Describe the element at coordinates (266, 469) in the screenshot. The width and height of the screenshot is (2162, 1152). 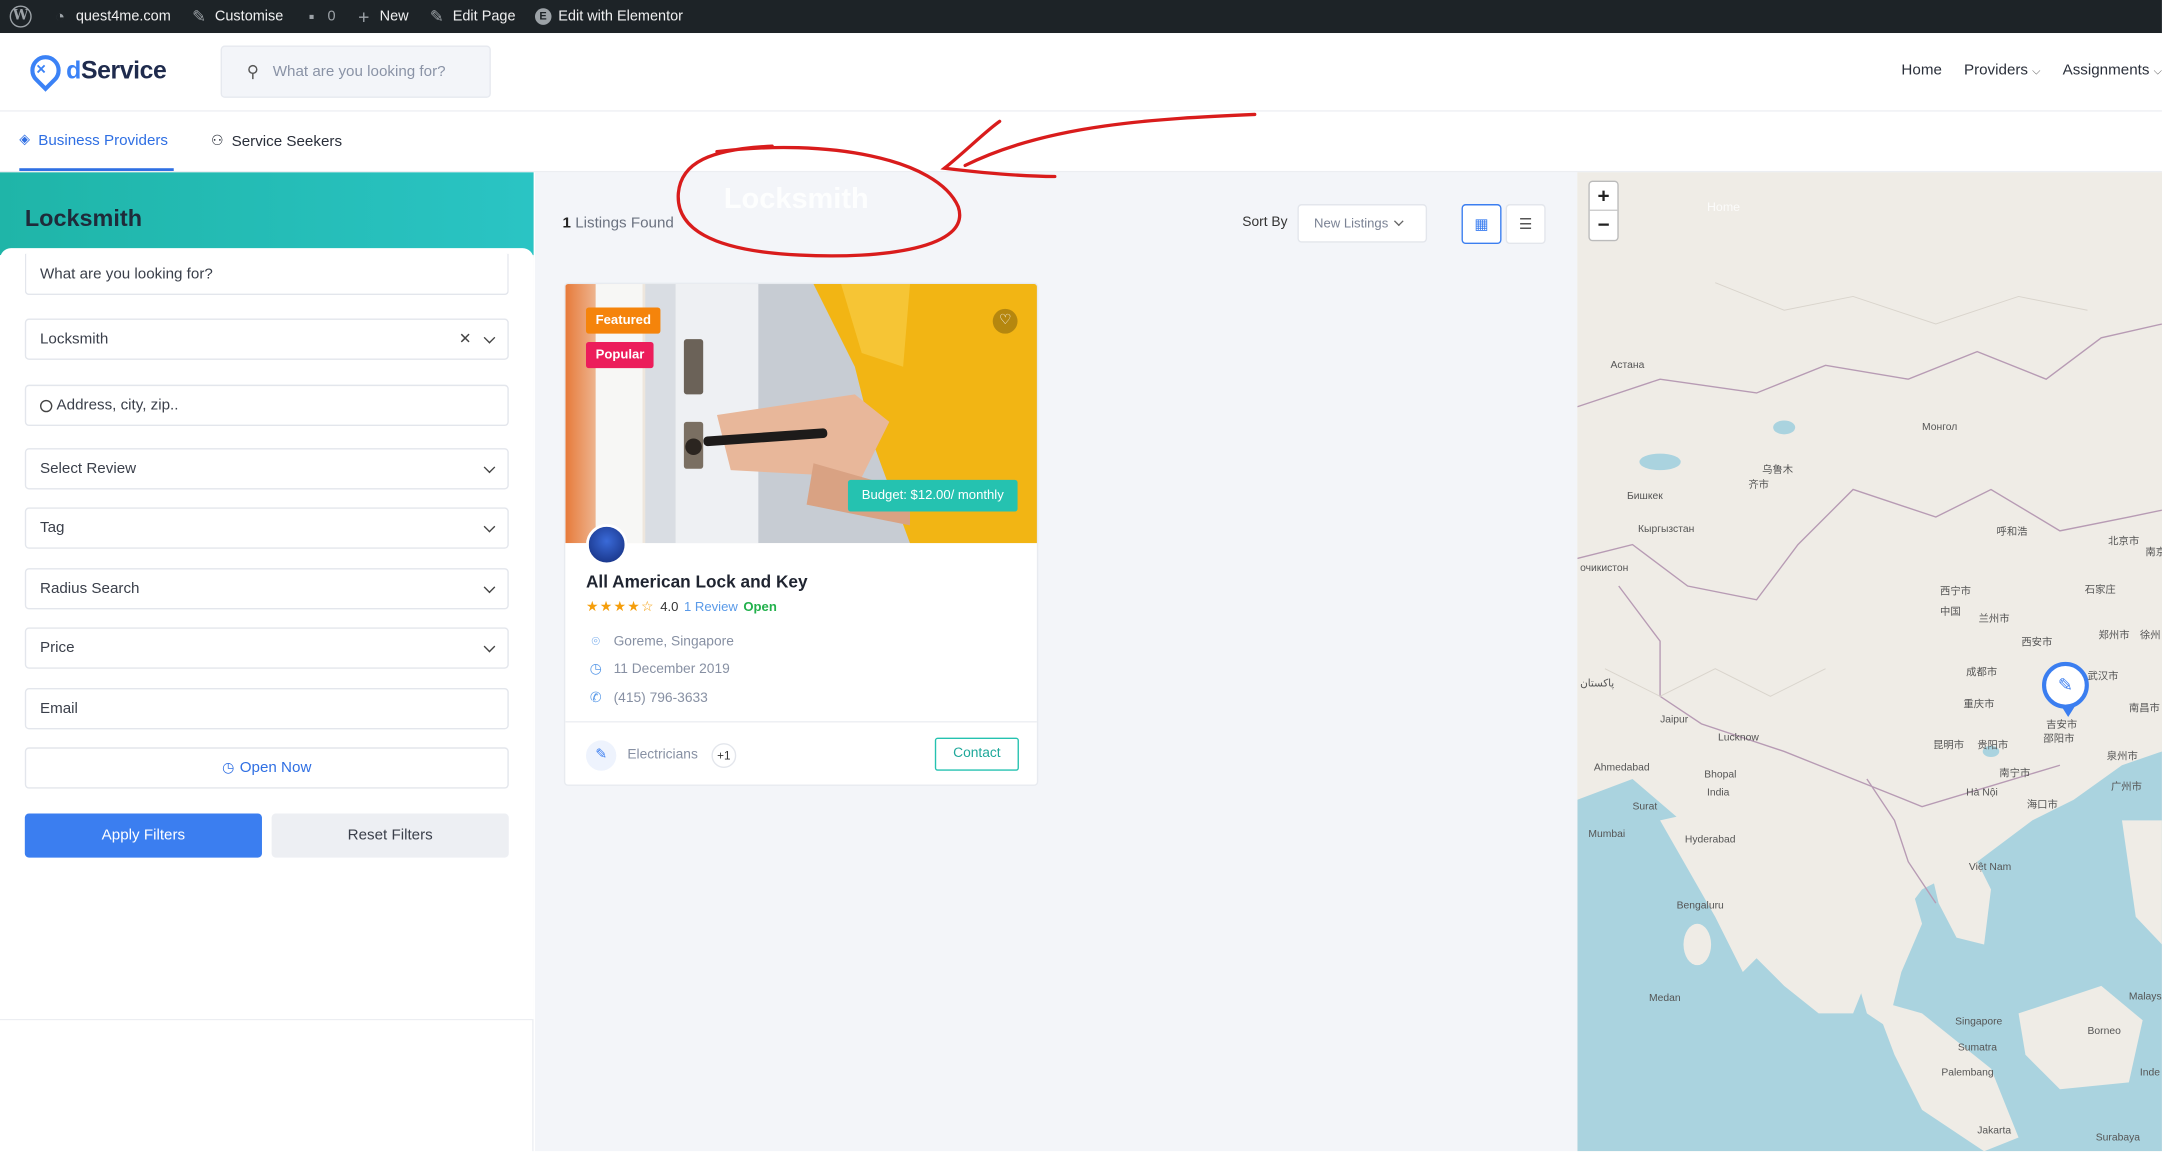
I see `review-select: Select Review` at that location.